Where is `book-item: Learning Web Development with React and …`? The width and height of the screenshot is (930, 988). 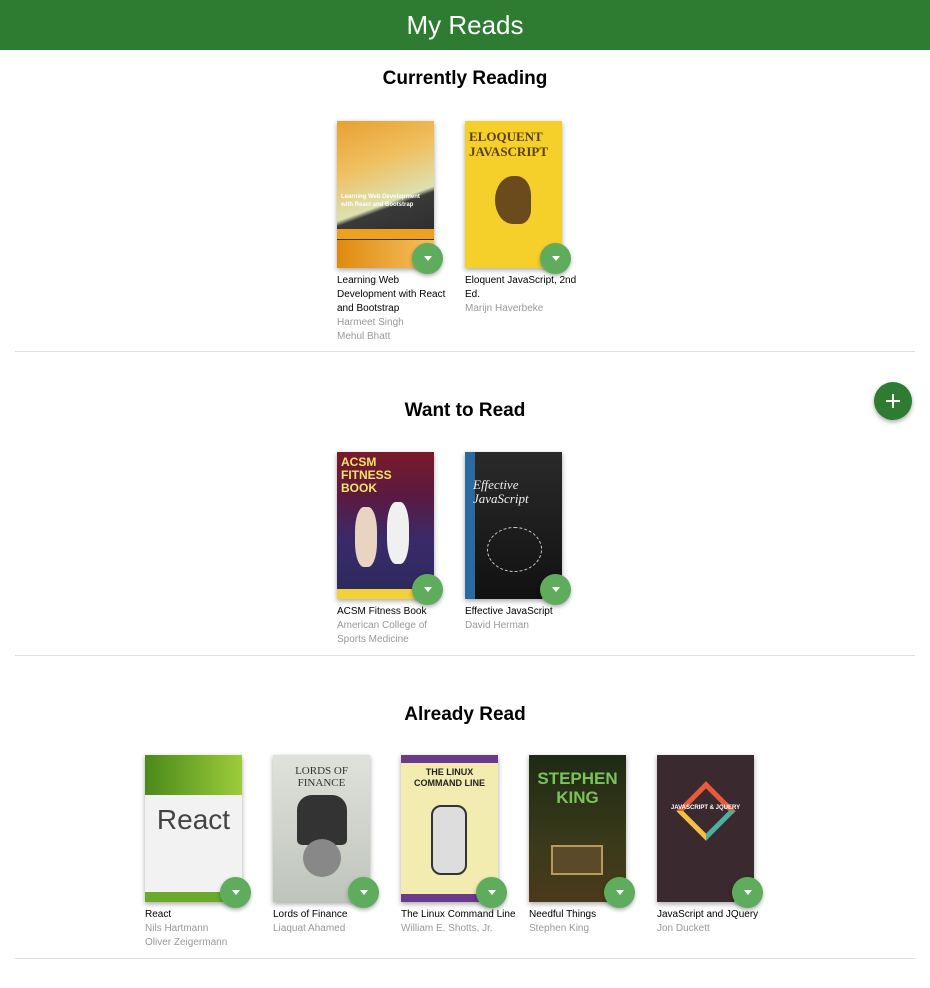 book-item: Learning Web Development with React and … is located at coordinates (401, 232).